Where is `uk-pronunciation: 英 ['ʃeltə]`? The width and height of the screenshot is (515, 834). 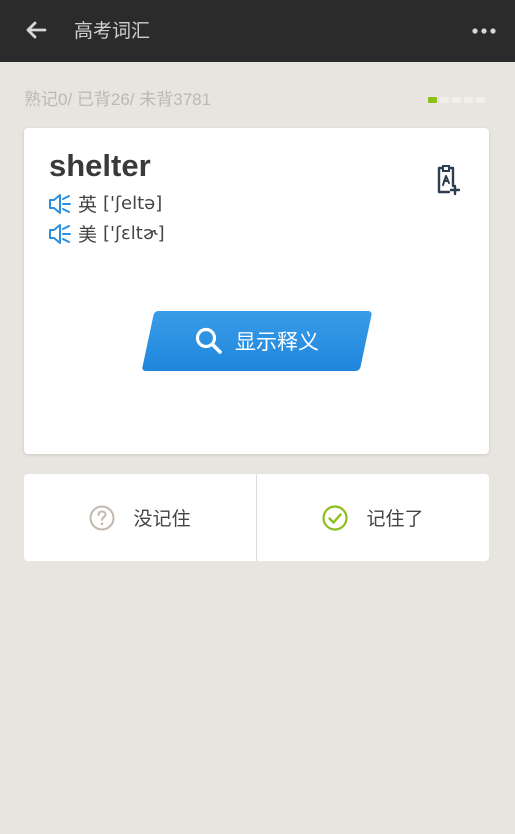 uk-pronunciation: 英 ['ʃeltə] is located at coordinates (105, 203).